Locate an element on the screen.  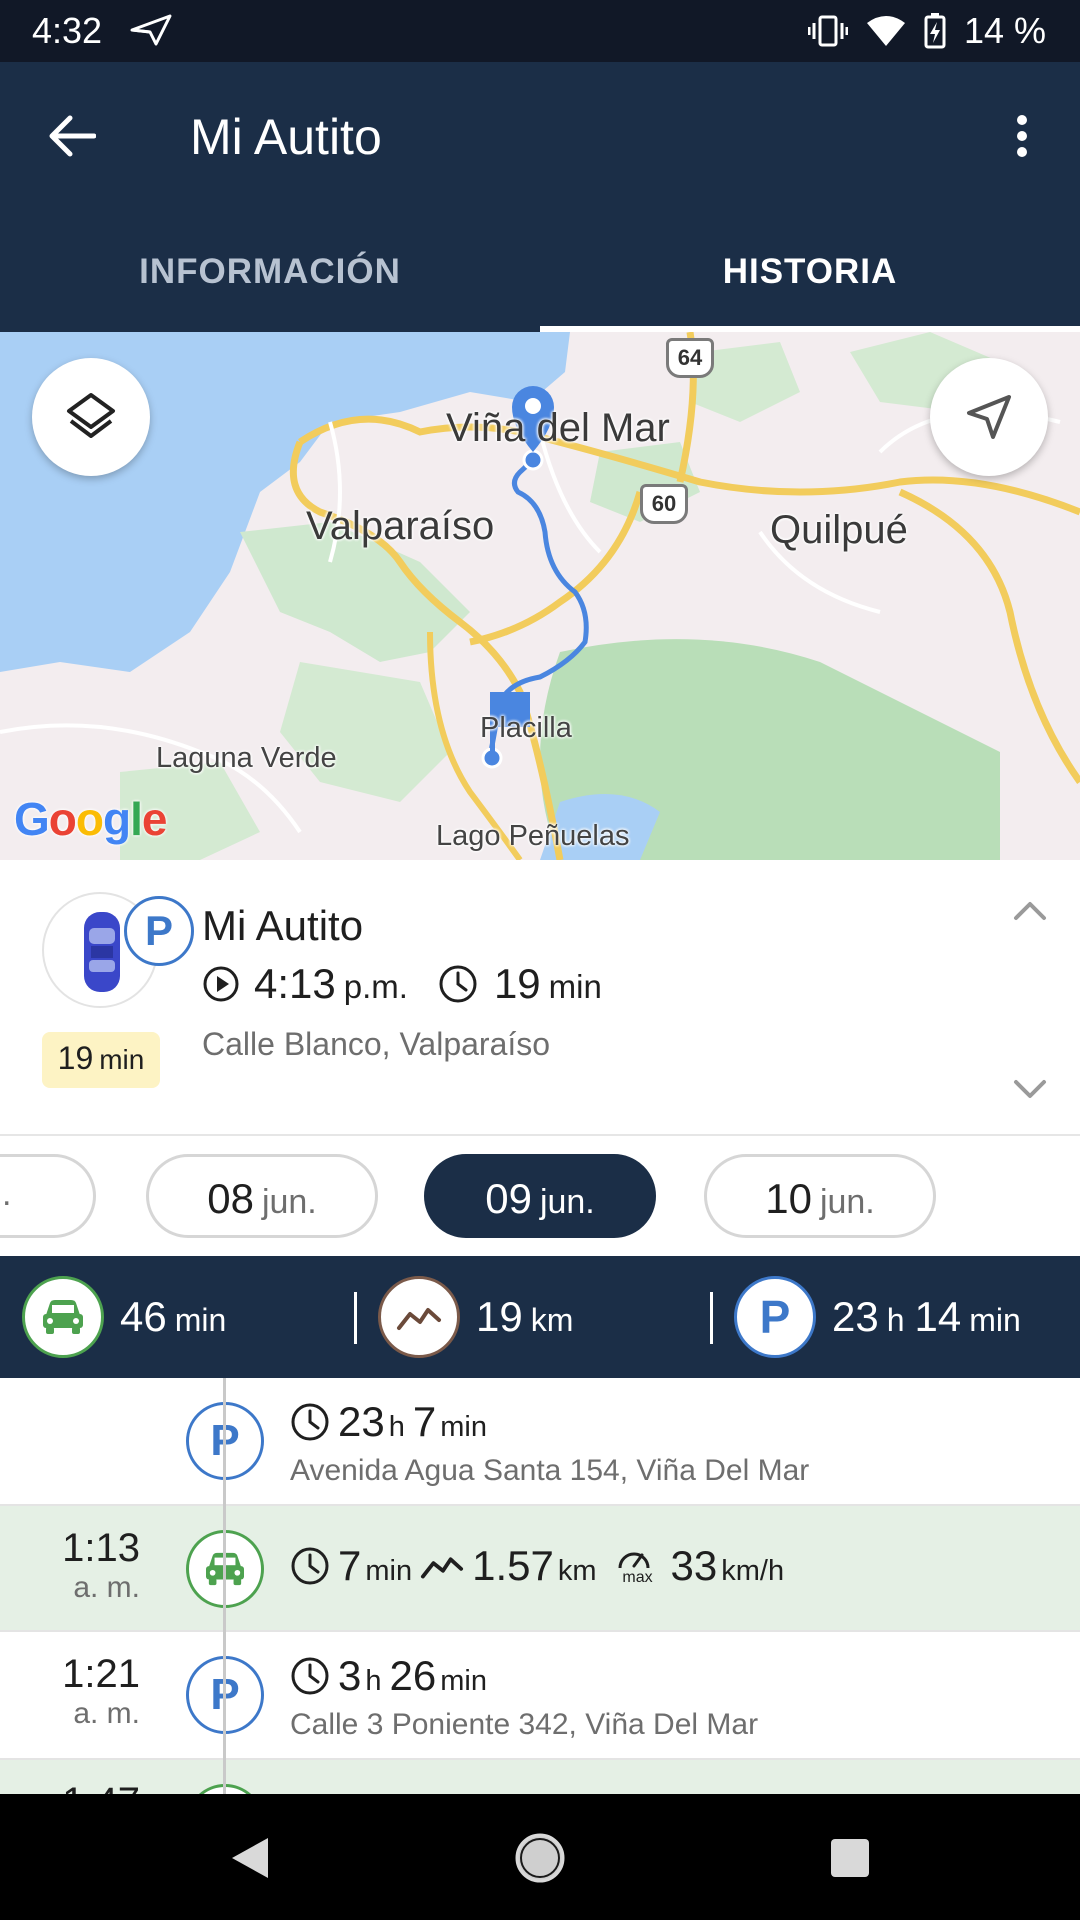
timeline-row-drive: 1:47 is located at coordinates (540, 1777).